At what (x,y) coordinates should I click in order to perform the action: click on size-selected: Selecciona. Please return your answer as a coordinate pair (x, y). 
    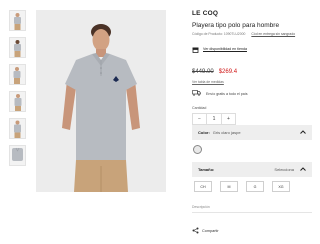
    Looking at the image, I should click on (284, 169).